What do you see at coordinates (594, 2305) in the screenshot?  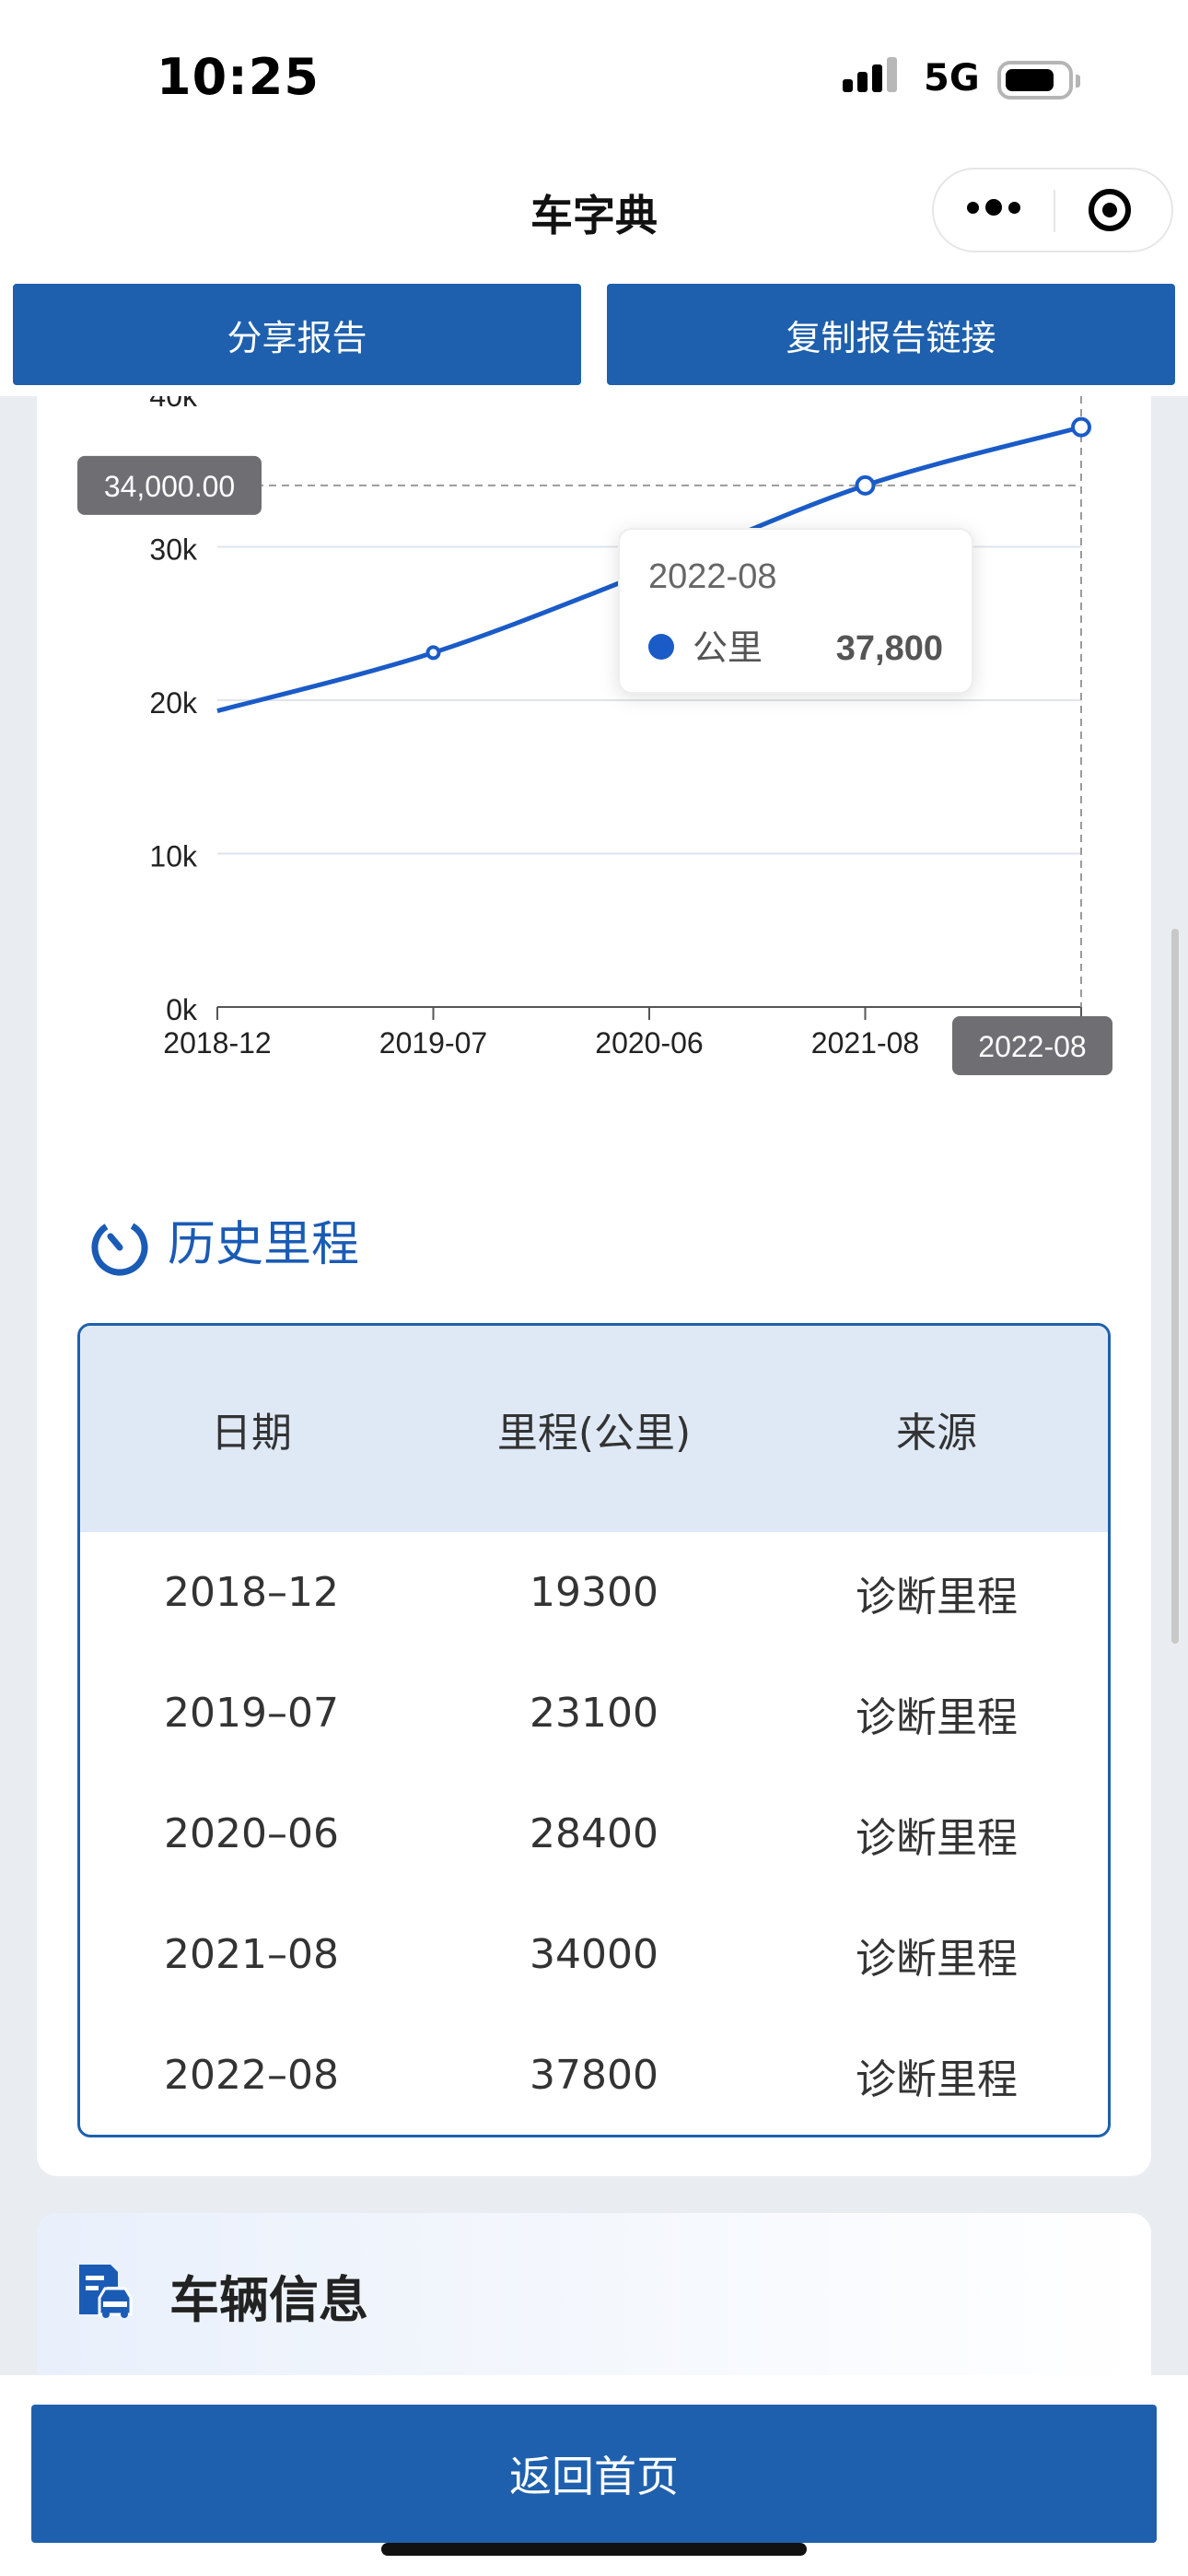 I see `vehicle-info-card: 车辆信息` at bounding box center [594, 2305].